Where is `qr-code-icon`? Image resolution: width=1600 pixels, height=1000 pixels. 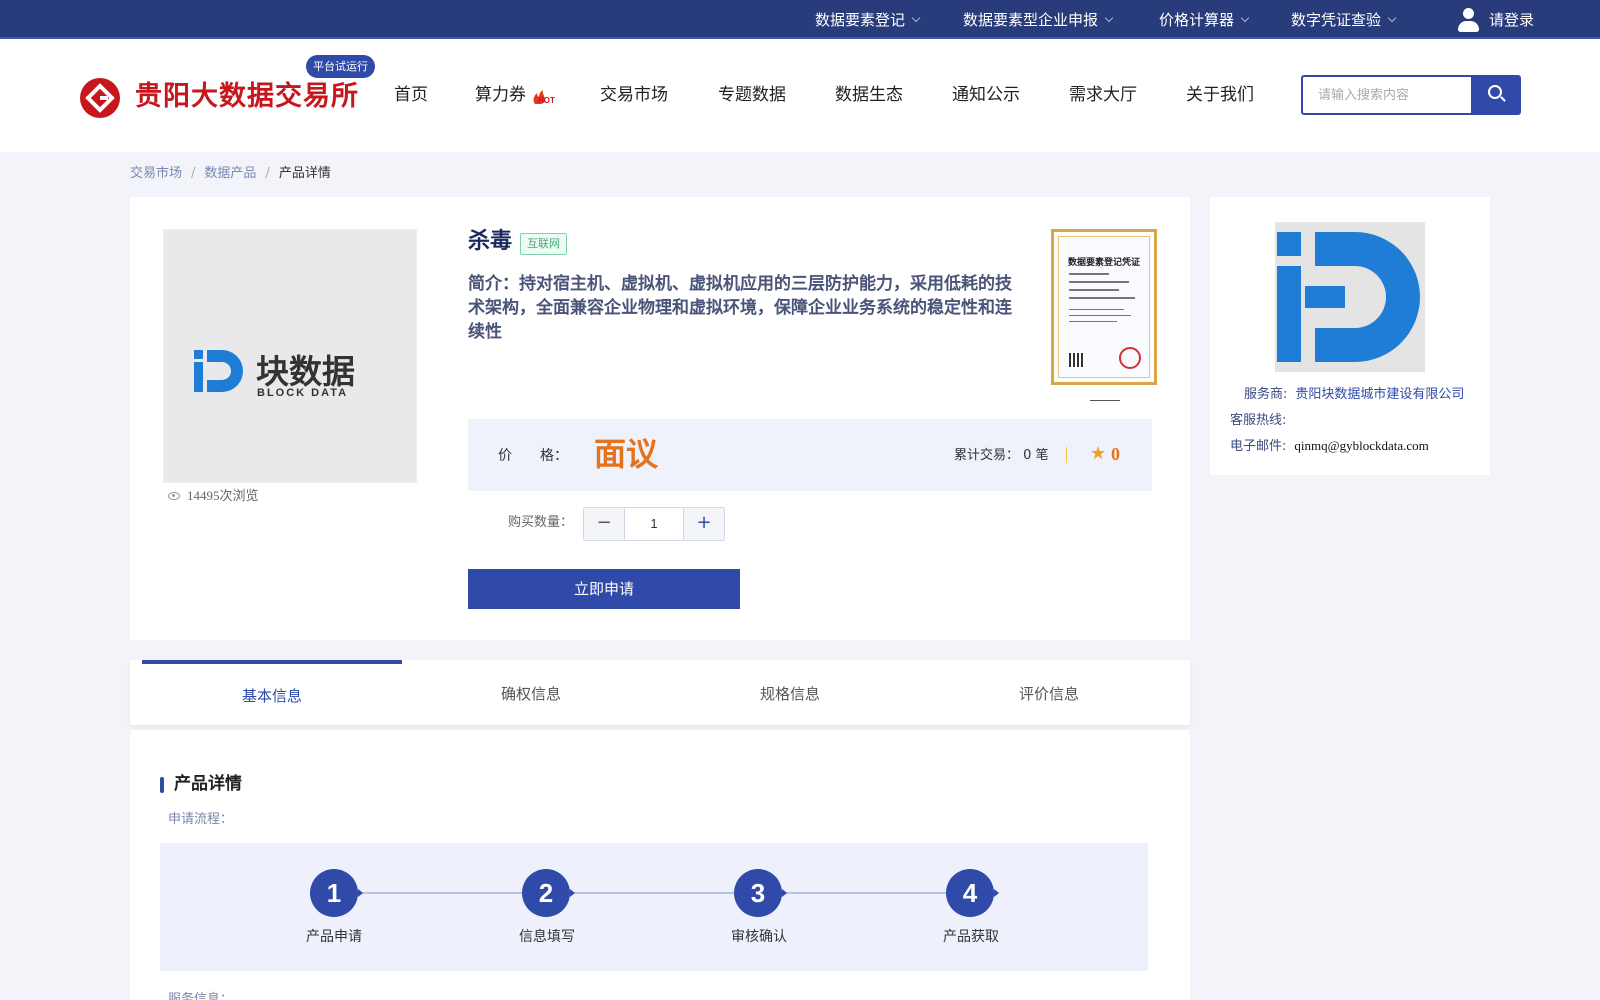
qr-code-icon is located at coordinates (1076, 360).